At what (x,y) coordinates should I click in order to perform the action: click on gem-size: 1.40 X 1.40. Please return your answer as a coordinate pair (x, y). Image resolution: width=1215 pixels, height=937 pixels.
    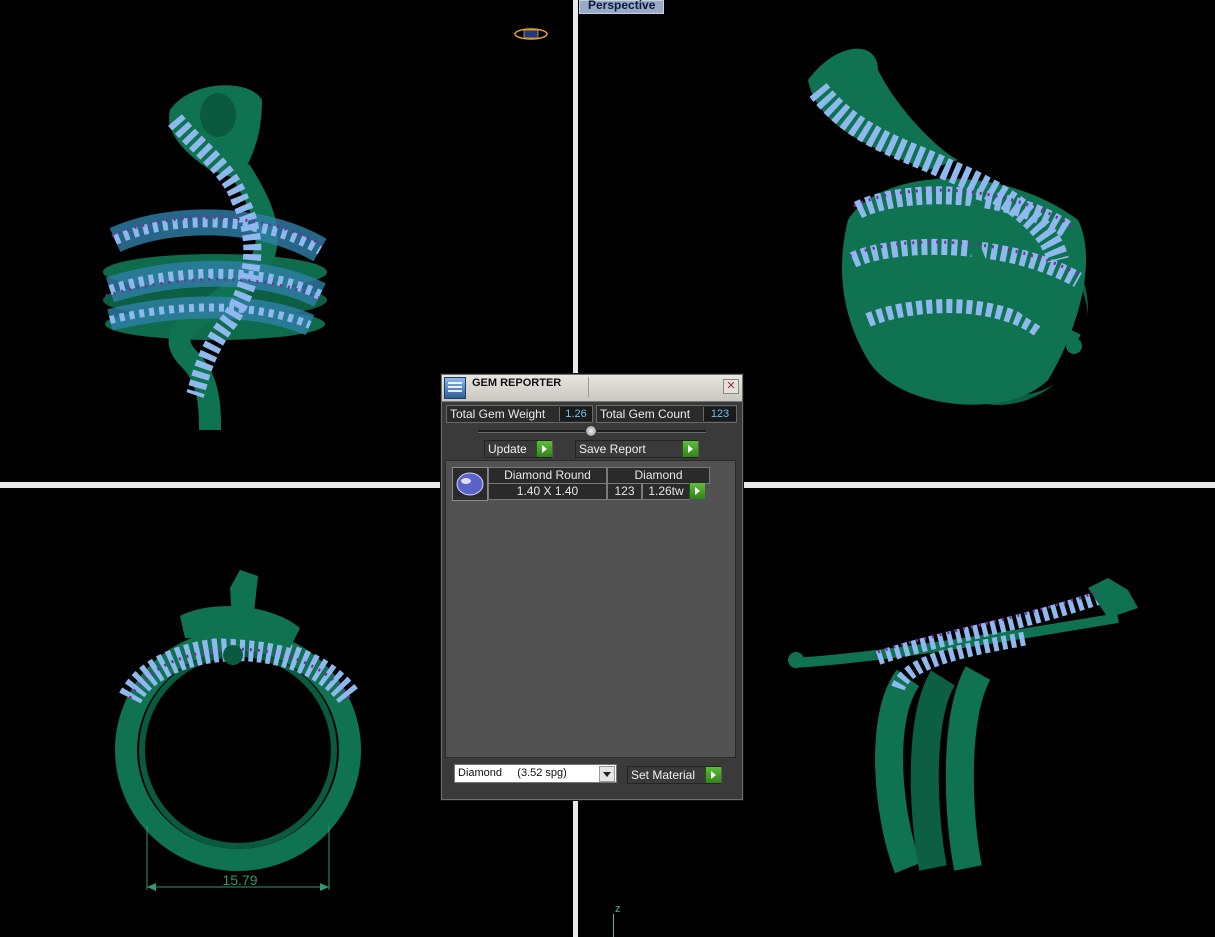
    Looking at the image, I should click on (547, 491).